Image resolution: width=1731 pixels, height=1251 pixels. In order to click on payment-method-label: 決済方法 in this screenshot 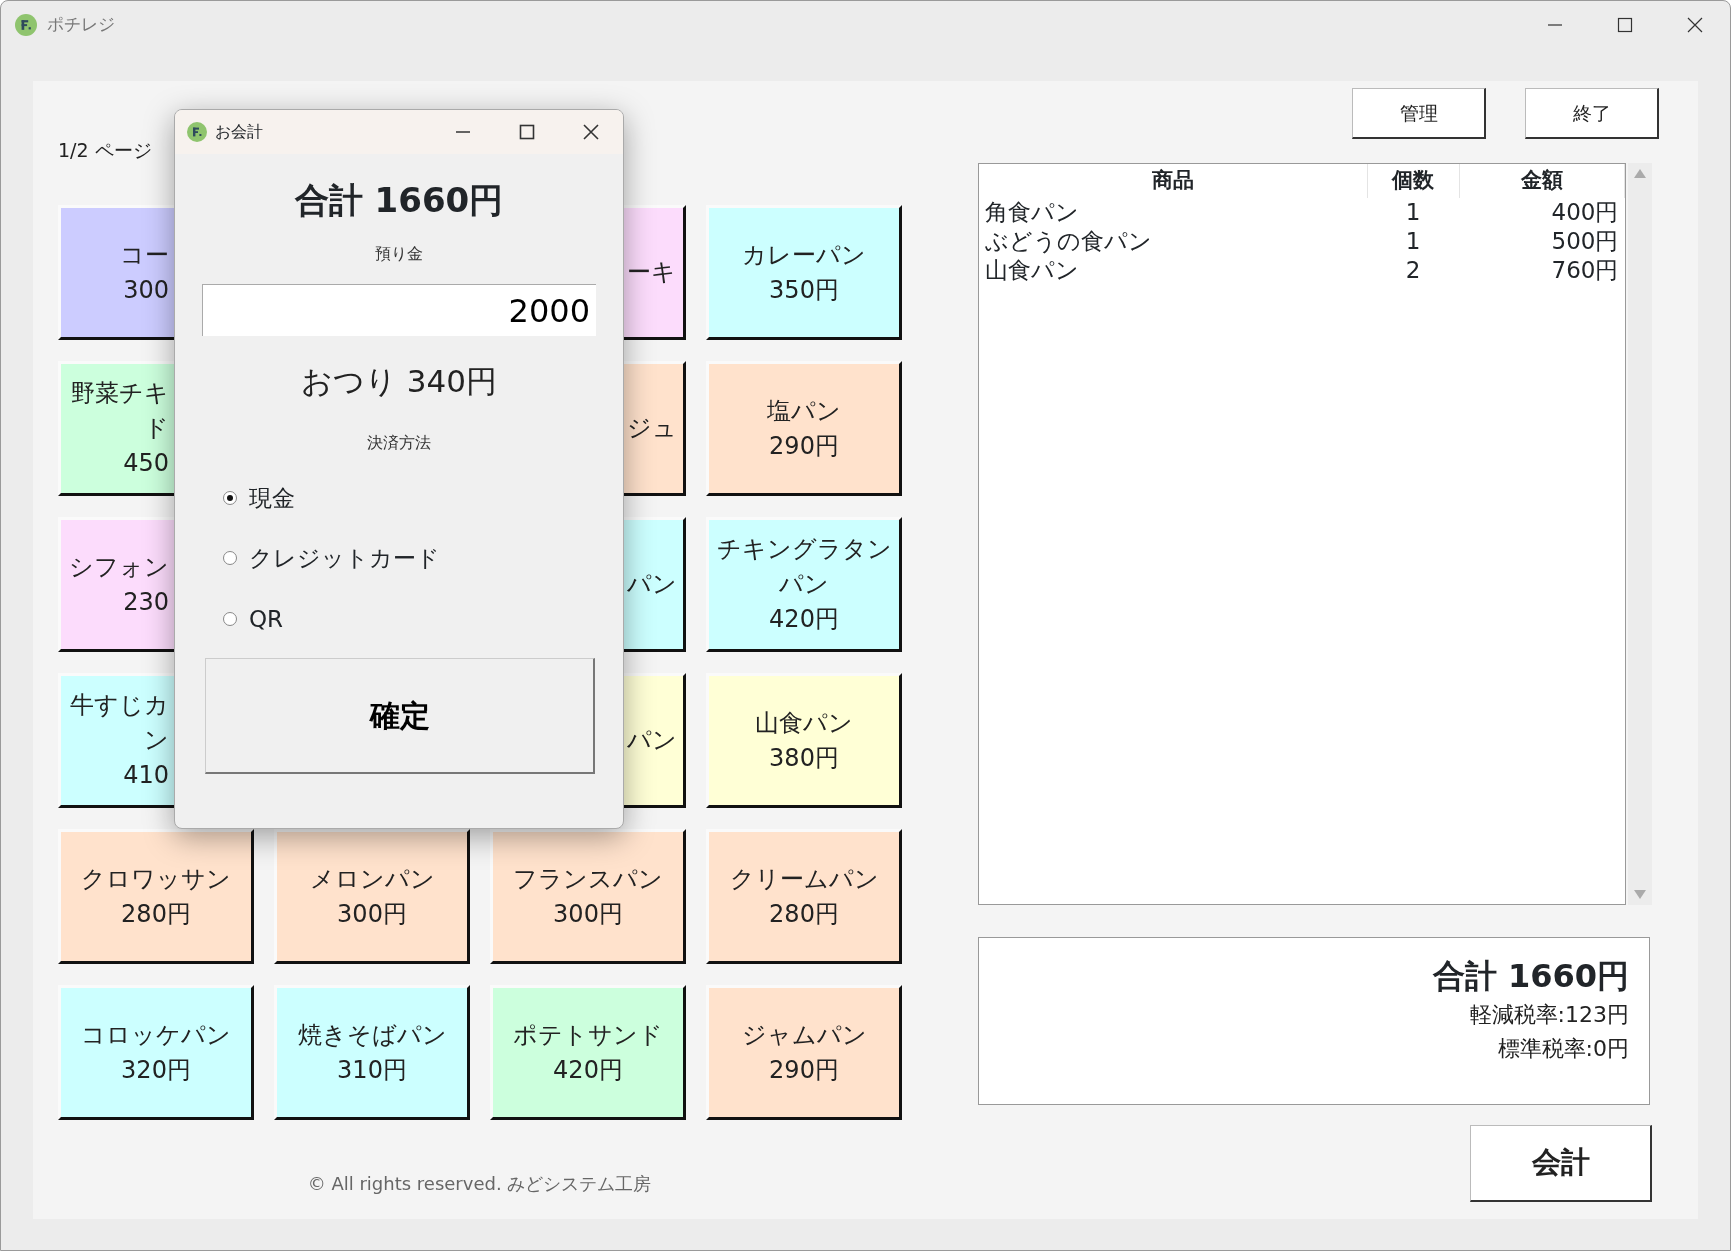, I will do `click(399, 442)`.